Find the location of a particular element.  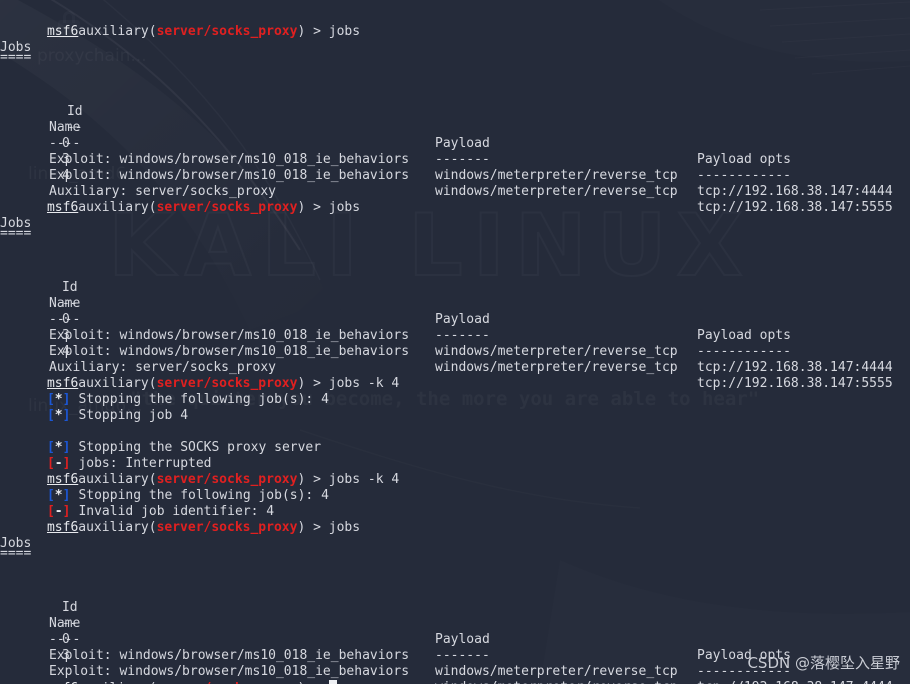

prompt-line-1: msf6auxiliary(server/socks_proxy) > jobs is located at coordinates (180, 23).